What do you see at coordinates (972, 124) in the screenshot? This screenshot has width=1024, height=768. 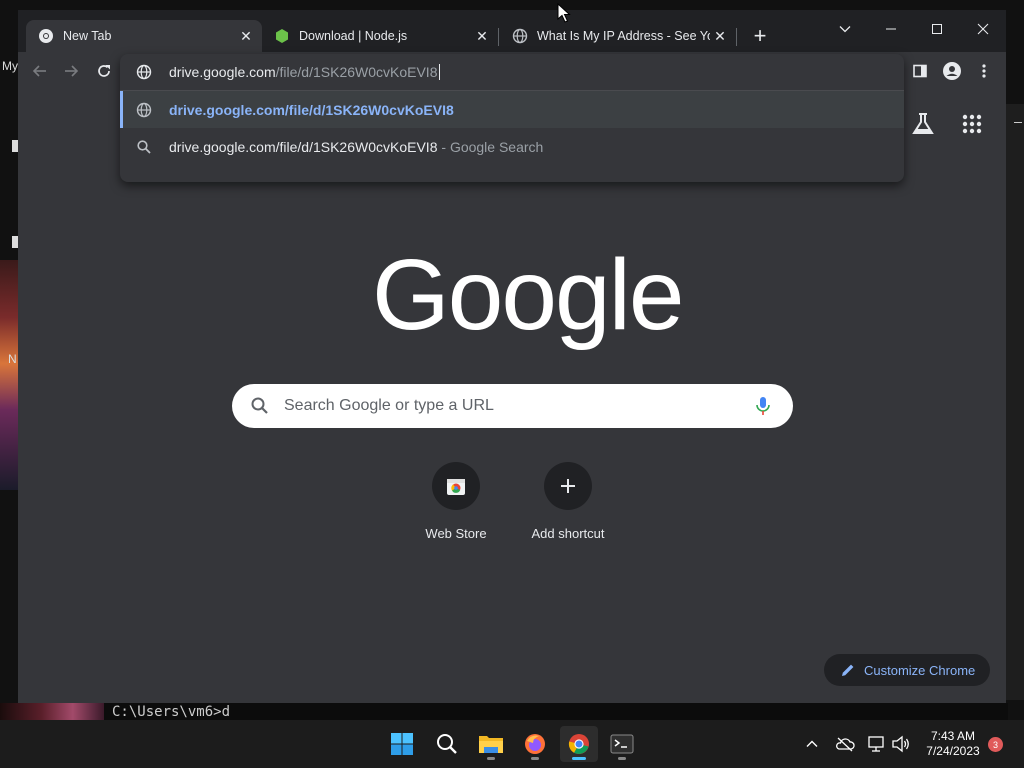 I see `google-apps-icon` at bounding box center [972, 124].